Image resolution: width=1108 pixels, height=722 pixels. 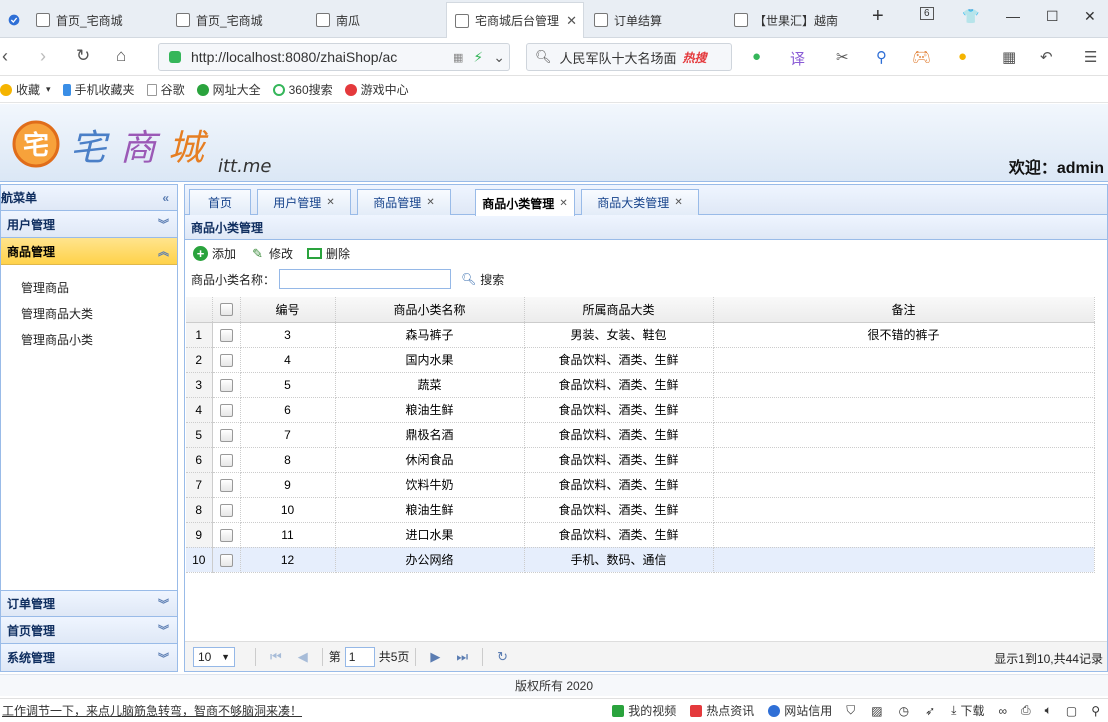 I want to click on sidebar-section-system: 系统管理 ︾, so click(x=89, y=657).